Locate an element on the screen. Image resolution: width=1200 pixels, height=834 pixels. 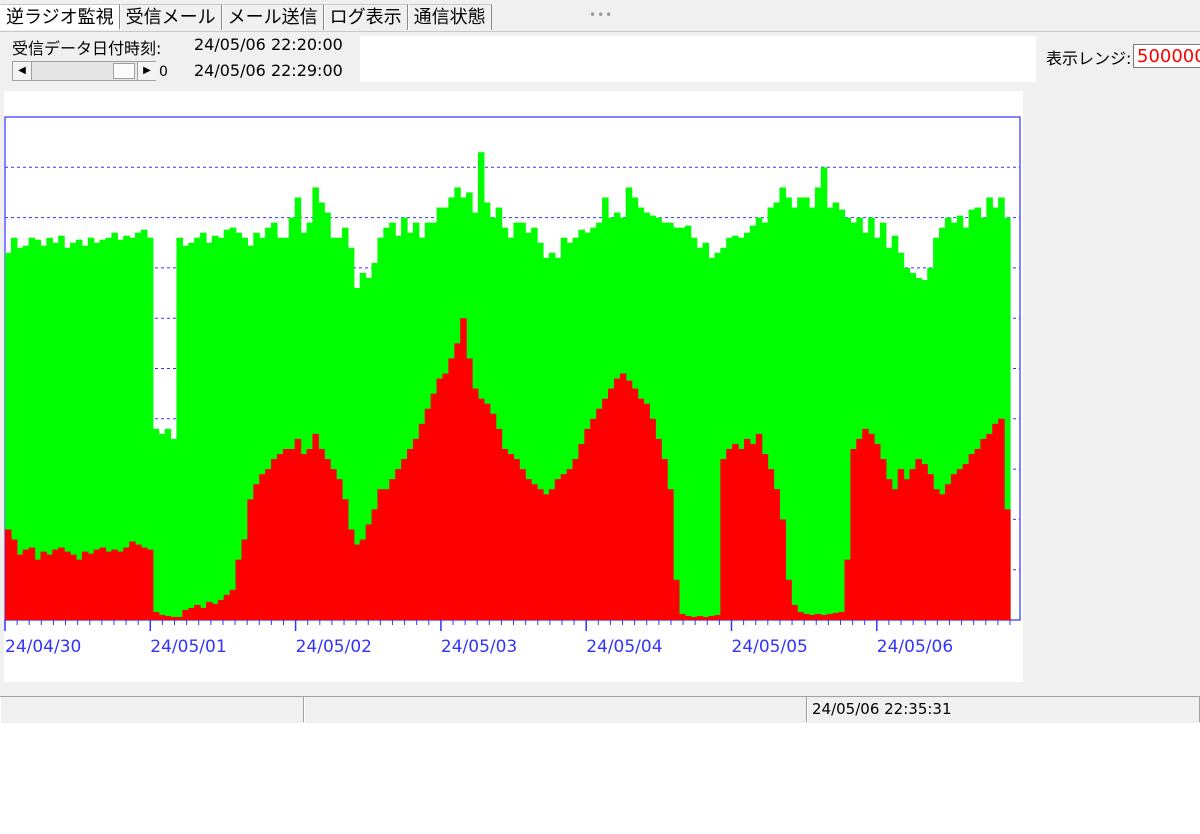
tab-send-mail: メール送信 is located at coordinates (272, 17).